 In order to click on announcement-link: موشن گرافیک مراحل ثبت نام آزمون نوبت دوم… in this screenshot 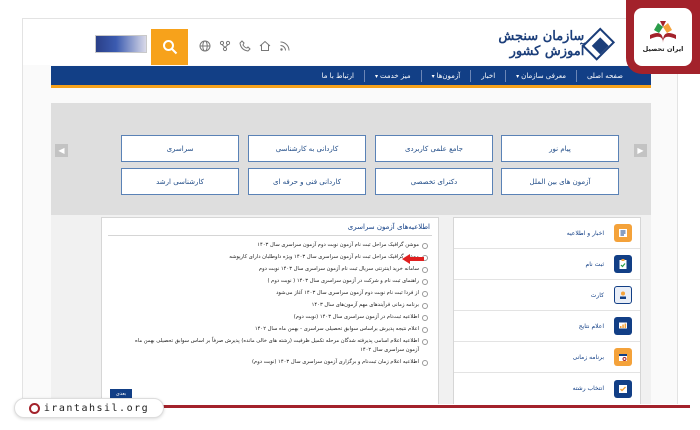, I will do `click(278, 247)`.